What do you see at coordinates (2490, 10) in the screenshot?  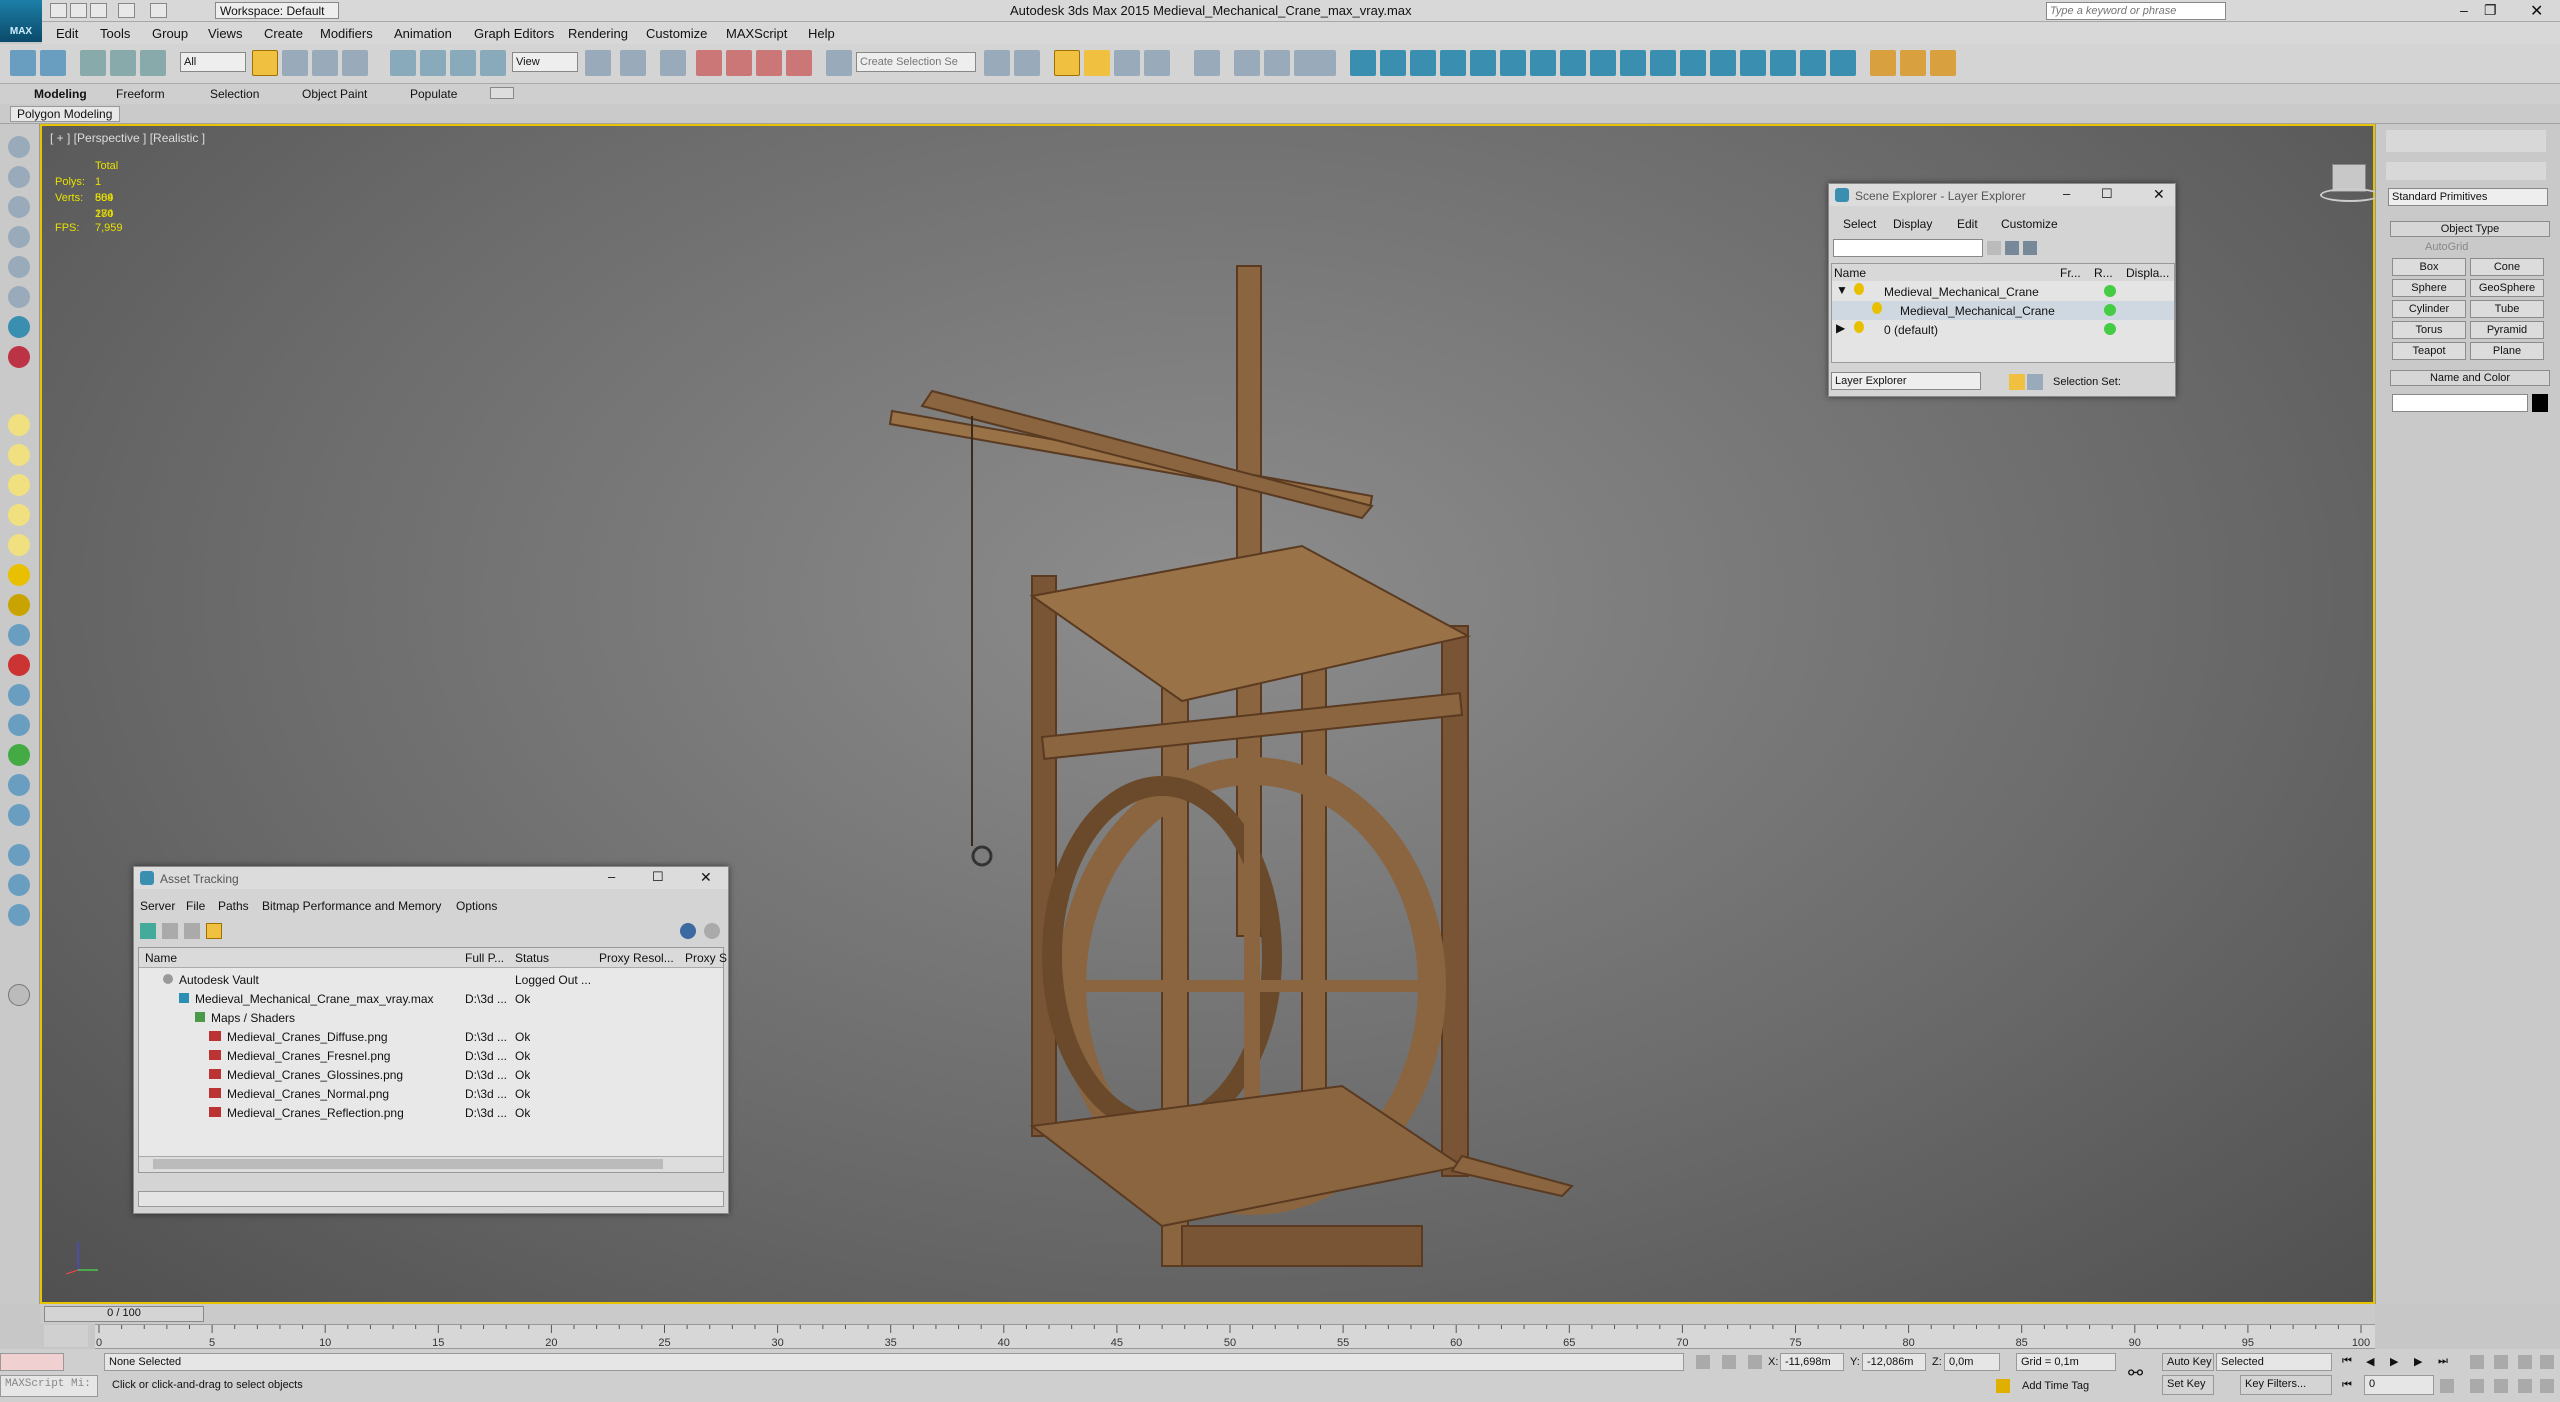 I see `restore-icon: ❐` at bounding box center [2490, 10].